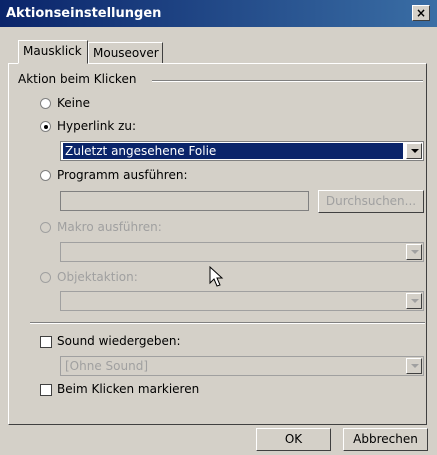 The width and height of the screenshot is (437, 455). Describe the element at coordinates (242, 252) in the screenshot. I see `macro-select` at that location.